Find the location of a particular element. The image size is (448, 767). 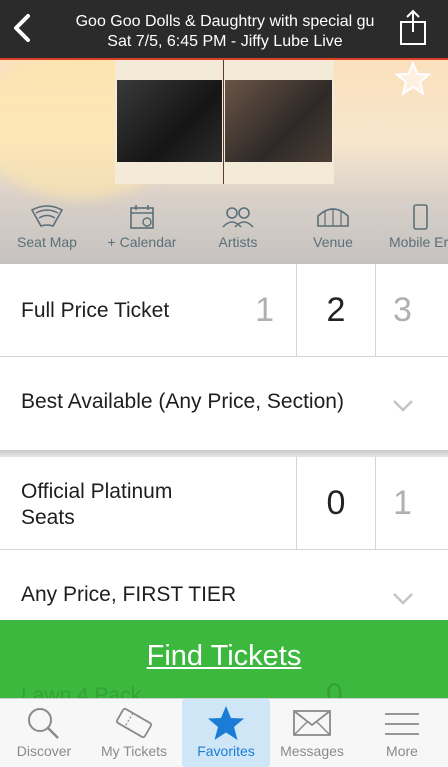

back-button is located at coordinates (23, 28).